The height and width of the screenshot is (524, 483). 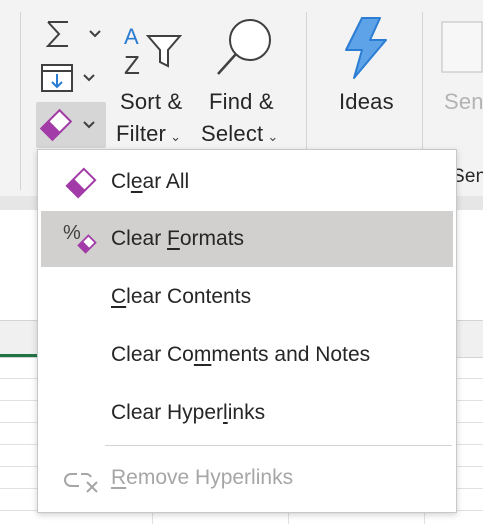 I want to click on svg-text: Z, so click(x=132, y=65).